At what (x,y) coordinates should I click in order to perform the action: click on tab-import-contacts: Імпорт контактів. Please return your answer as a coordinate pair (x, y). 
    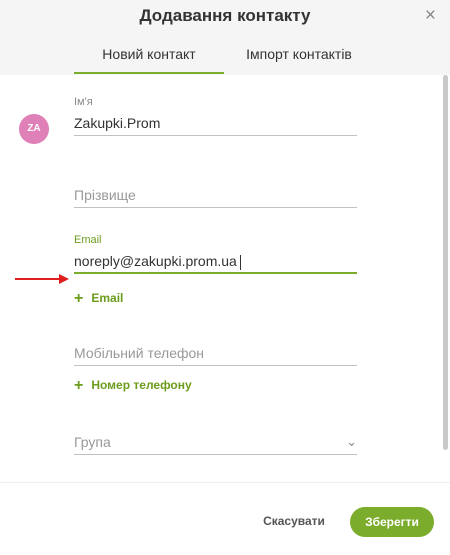
    Looking at the image, I should click on (299, 60).